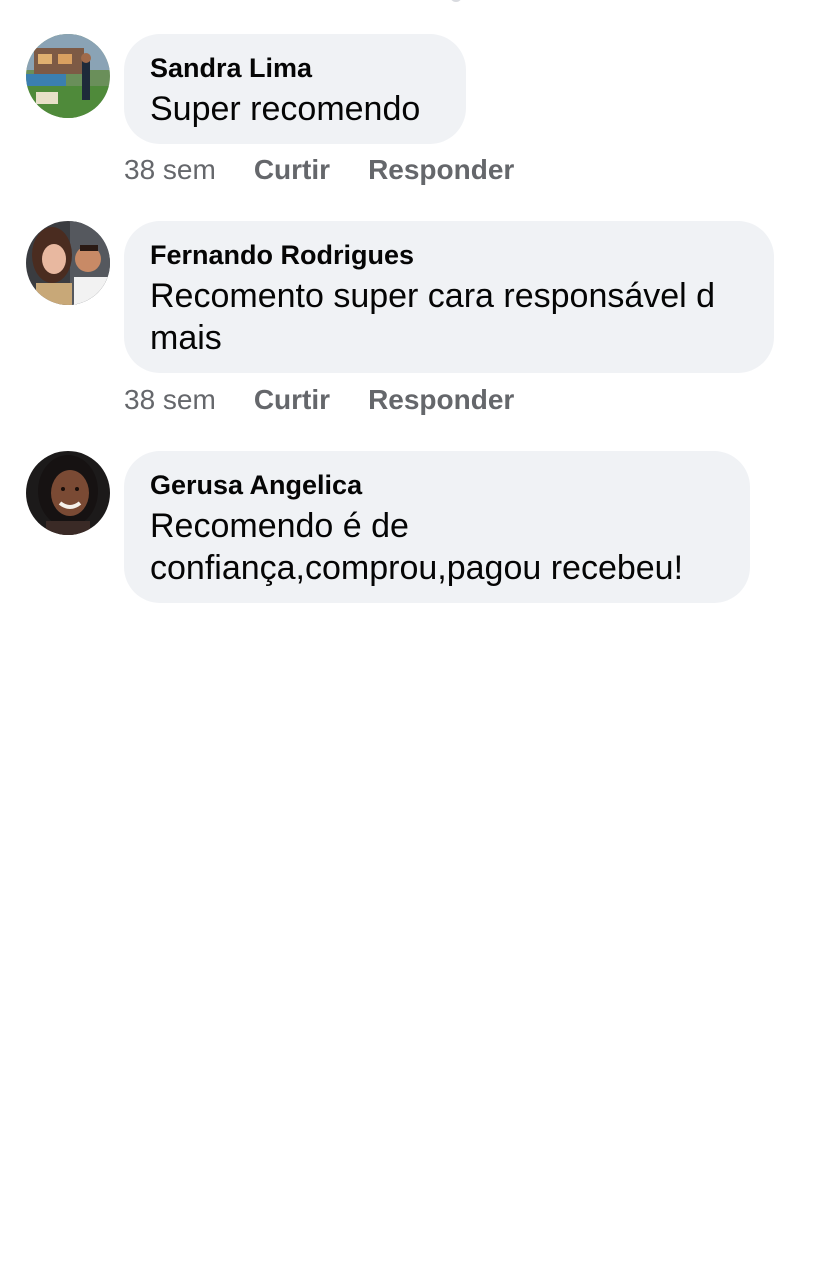  What do you see at coordinates (433, 317) in the screenshot?
I see `comment-text: Recomento super cara responsável d mais` at bounding box center [433, 317].